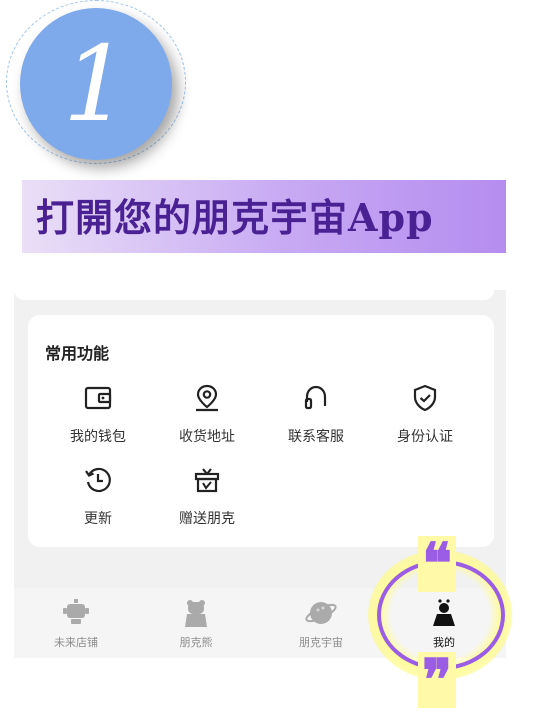 The image size is (558, 716). I want to click on step-number: 1, so click(96, 84).